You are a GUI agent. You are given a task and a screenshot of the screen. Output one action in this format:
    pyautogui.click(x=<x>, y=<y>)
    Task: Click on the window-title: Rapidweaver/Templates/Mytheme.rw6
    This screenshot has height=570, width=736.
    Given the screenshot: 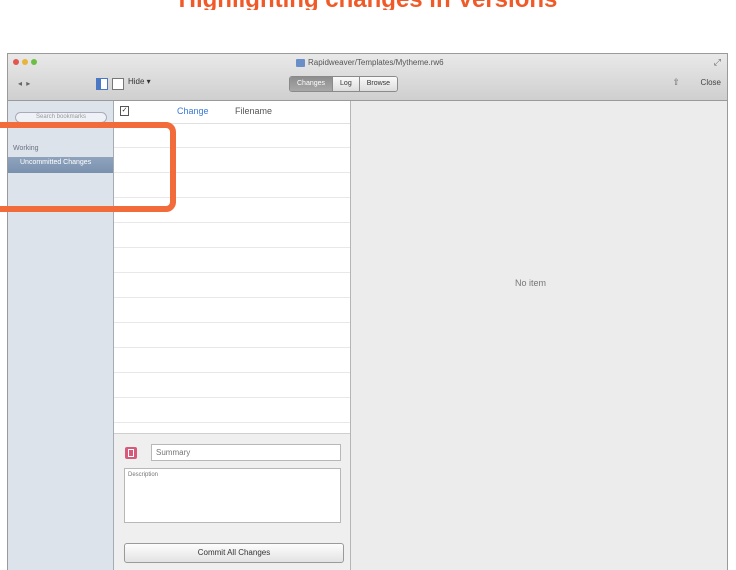 What is the action you would take?
    pyautogui.click(x=370, y=62)
    